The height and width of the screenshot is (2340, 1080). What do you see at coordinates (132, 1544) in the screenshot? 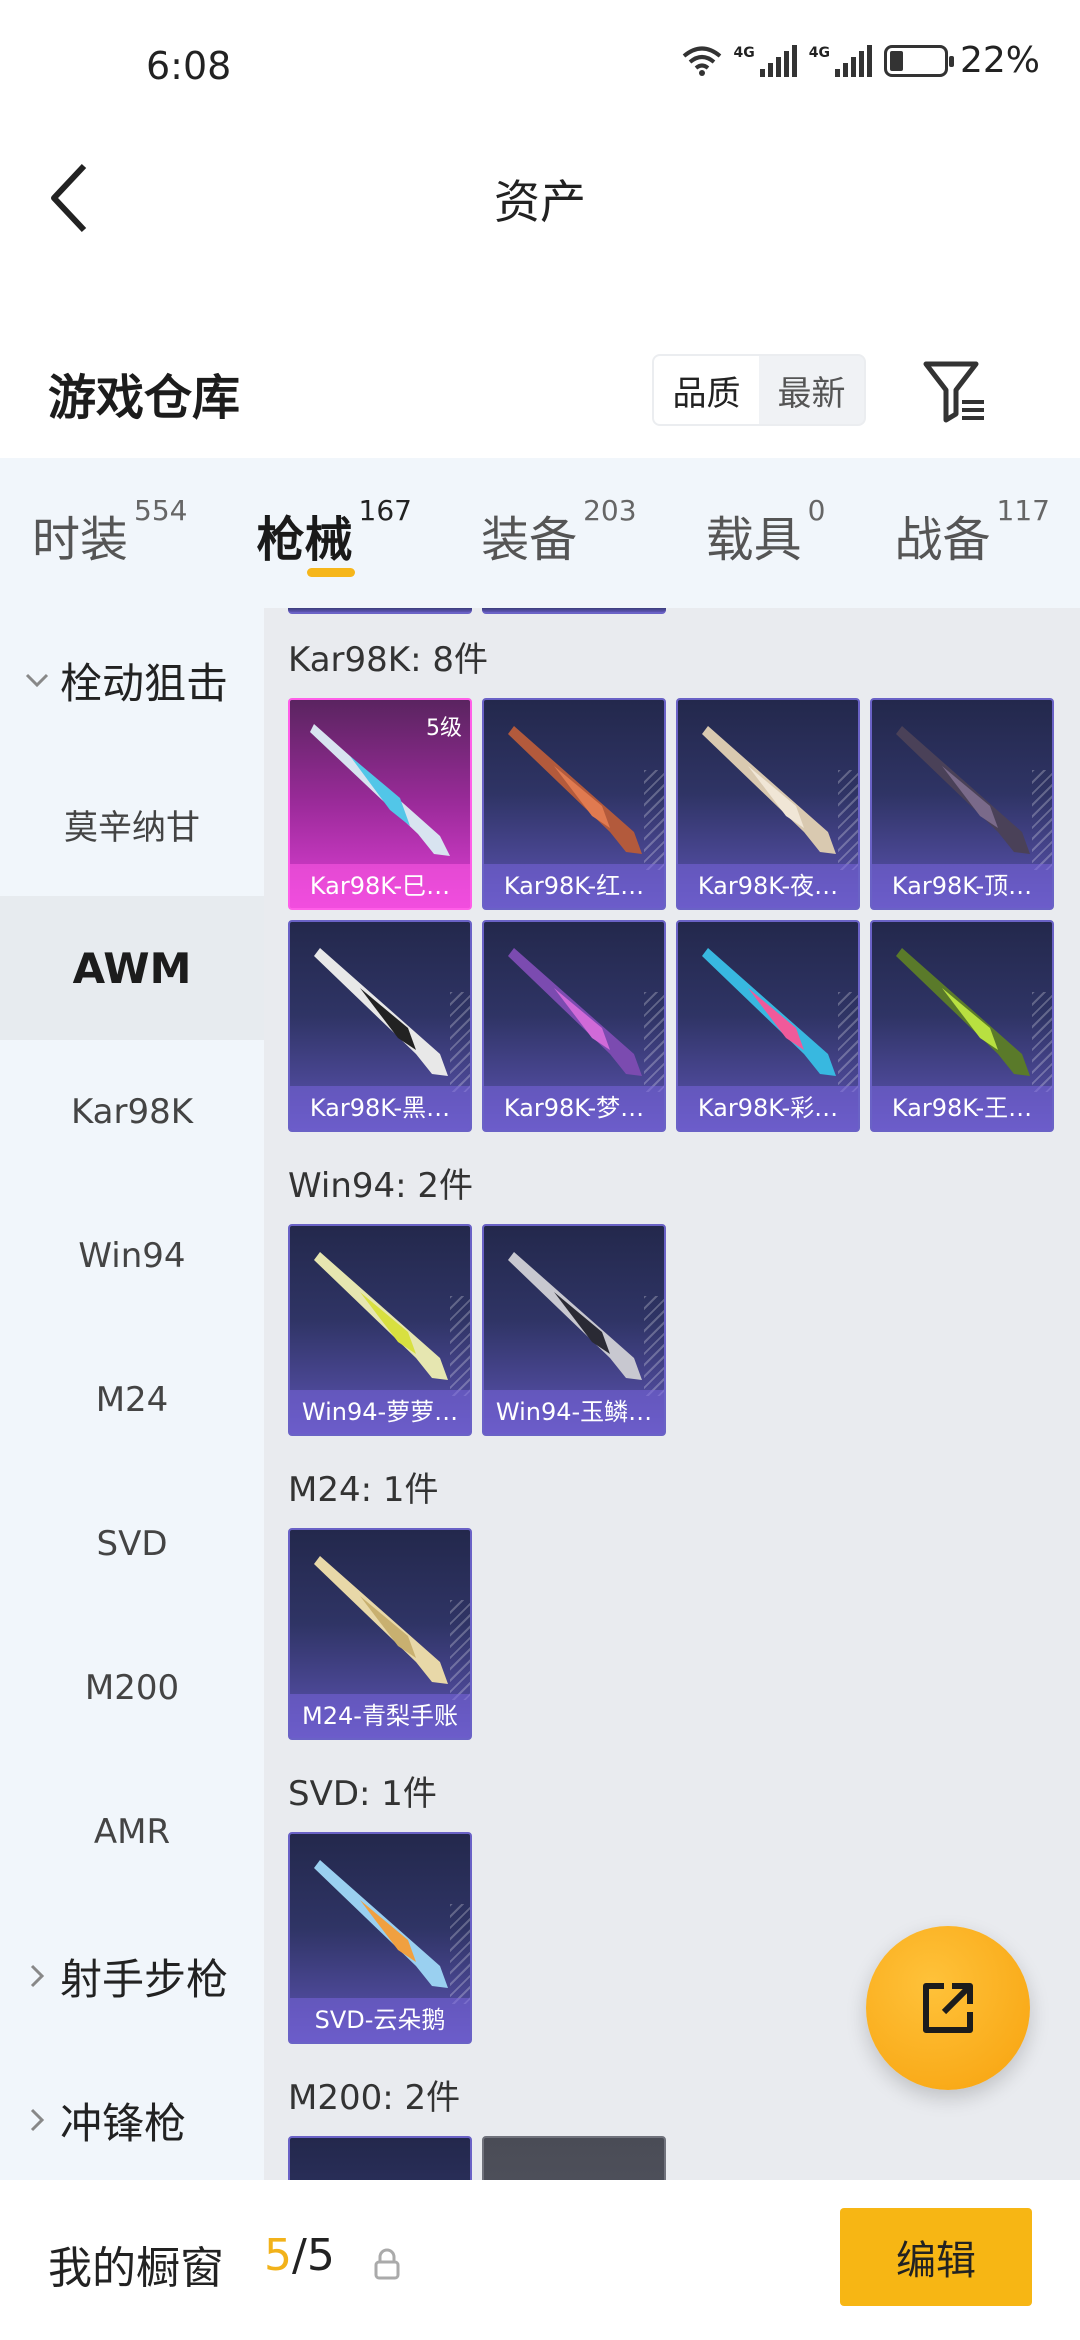
I see `sidebar-item-svd: SVD` at bounding box center [132, 1544].